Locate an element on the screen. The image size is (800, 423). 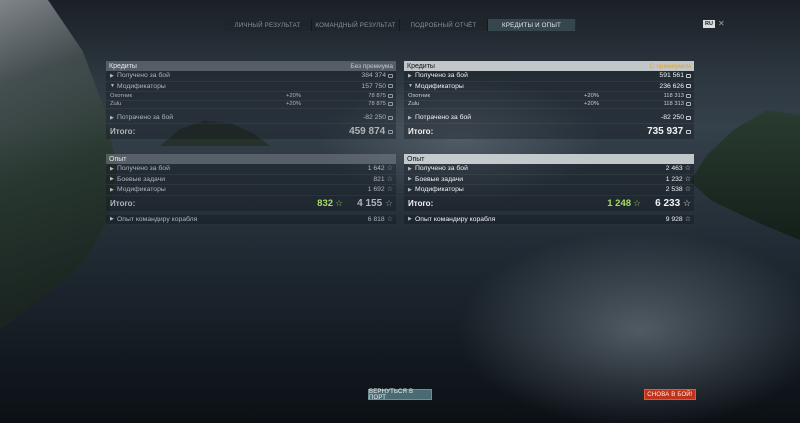
free-xp-value: 1 248 is located at coordinates (619, 203).